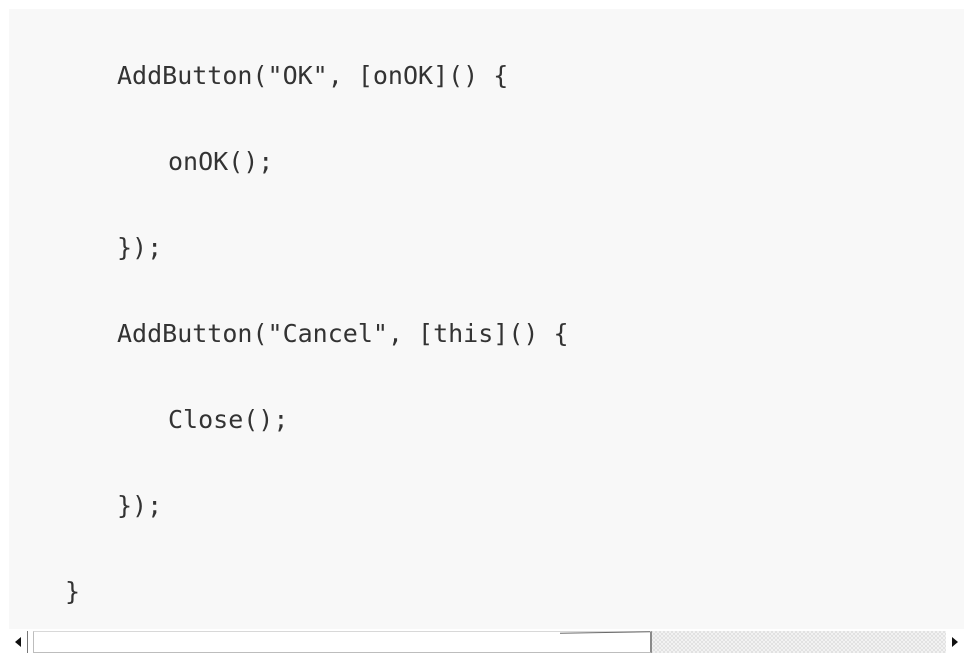  Describe the element at coordinates (343, 333) in the screenshot. I see `code-line: AddButton("Cancel", [this]() {` at that location.